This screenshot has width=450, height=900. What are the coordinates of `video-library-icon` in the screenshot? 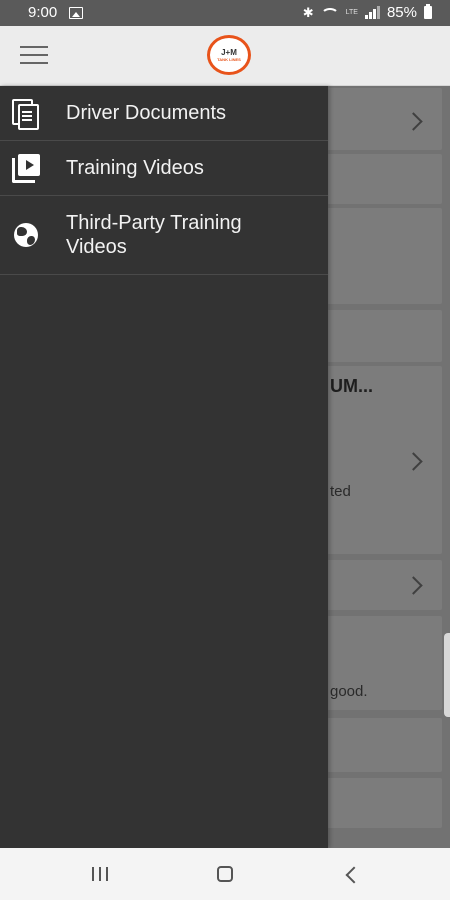 It's located at (26, 168).